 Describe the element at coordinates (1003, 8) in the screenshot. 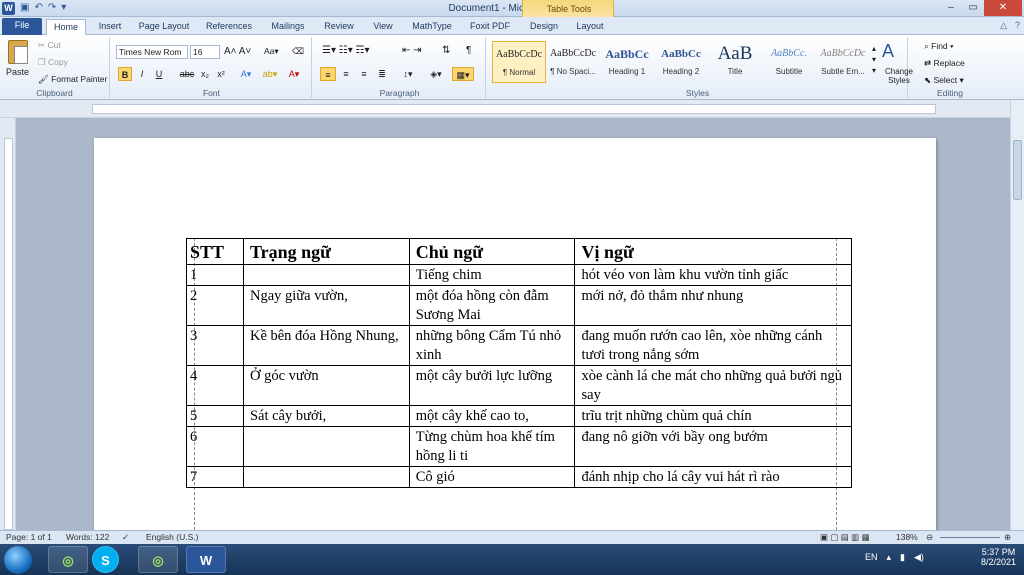

I see `close-button: ✕` at that location.